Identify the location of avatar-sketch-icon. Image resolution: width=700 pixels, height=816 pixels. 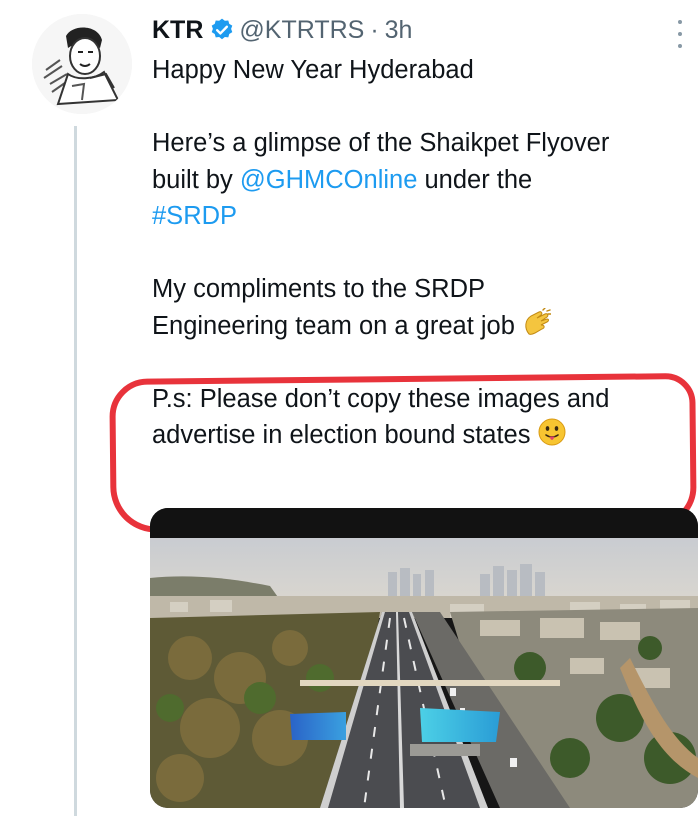
(82, 64).